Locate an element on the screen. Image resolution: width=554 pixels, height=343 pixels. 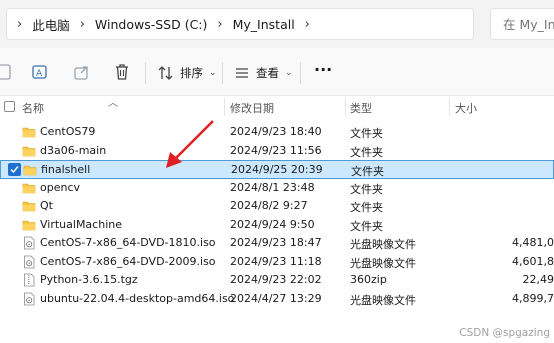
file-date: 2024/9/23 18:40 is located at coordinates (276, 131).